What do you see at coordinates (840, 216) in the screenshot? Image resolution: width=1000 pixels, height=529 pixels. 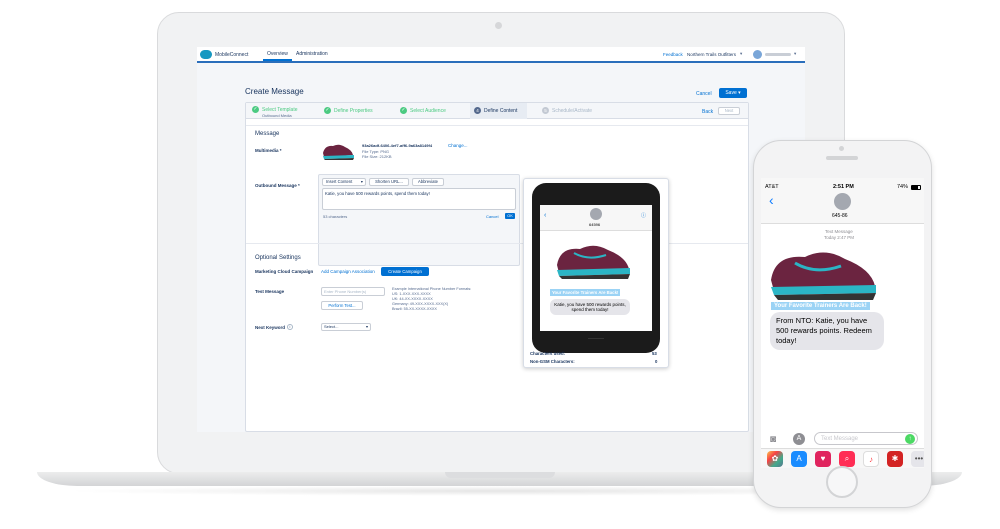 I see `contact-number: 645-86` at bounding box center [840, 216].